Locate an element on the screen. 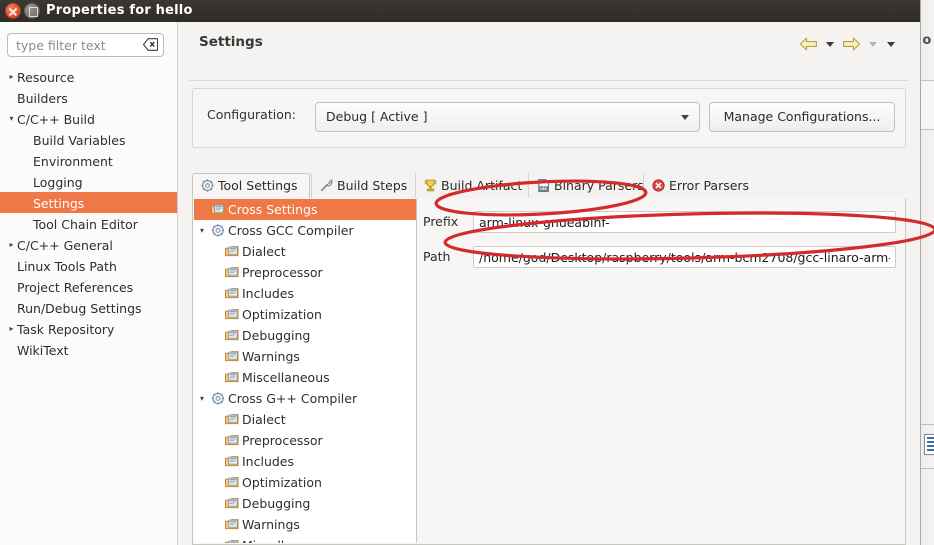 The width and height of the screenshot is (934, 545). back-arrow-icon is located at coordinates (808, 44).